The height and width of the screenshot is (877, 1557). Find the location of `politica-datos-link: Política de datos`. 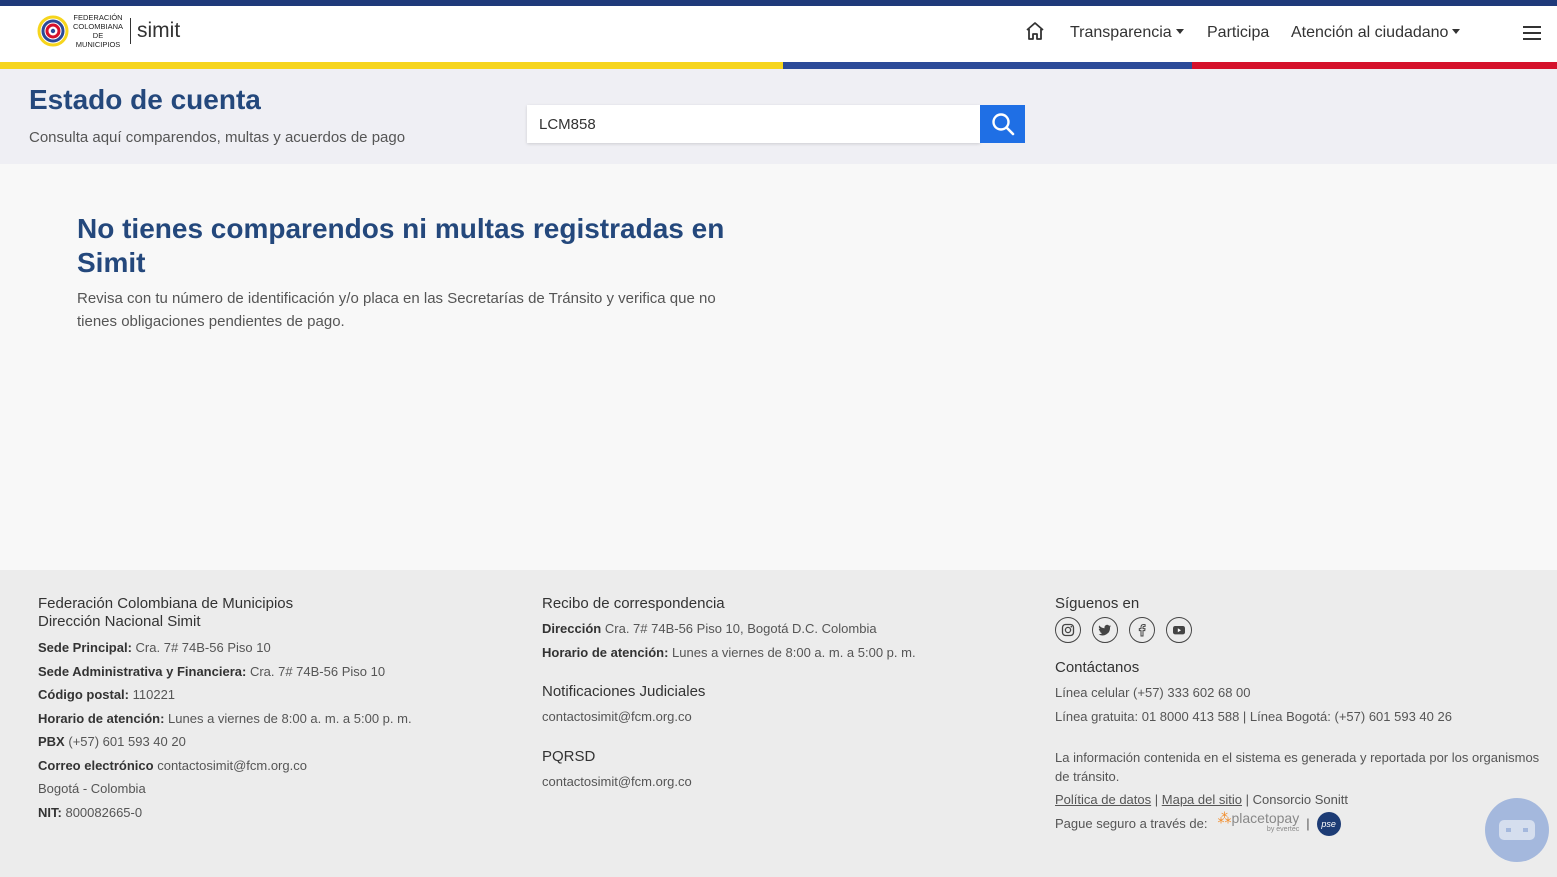

politica-datos-link: Política de datos is located at coordinates (1103, 799).